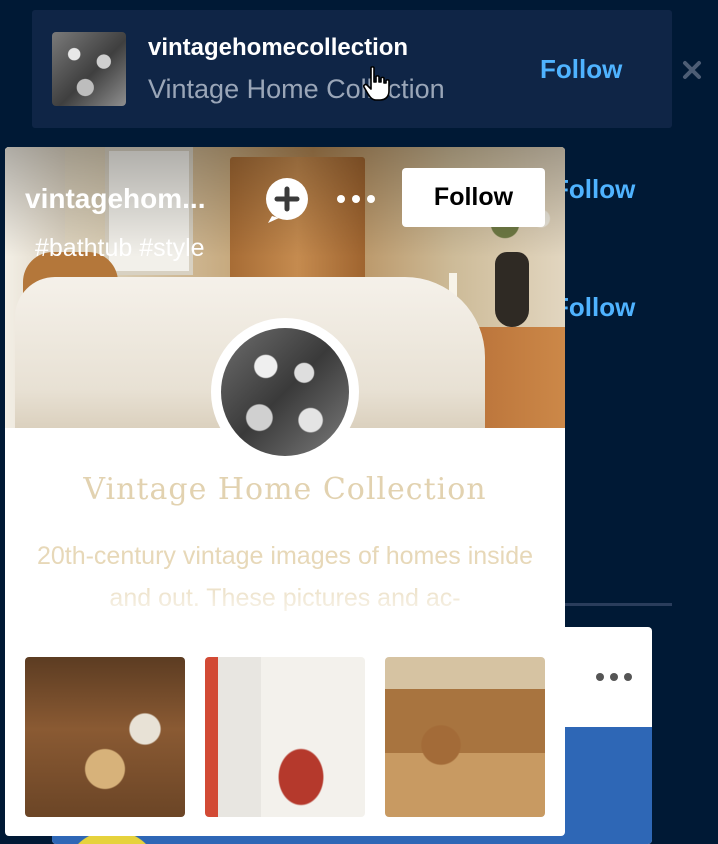 The image size is (718, 844). What do you see at coordinates (473, 197) in the screenshot?
I see `follow-button: Follow` at bounding box center [473, 197].